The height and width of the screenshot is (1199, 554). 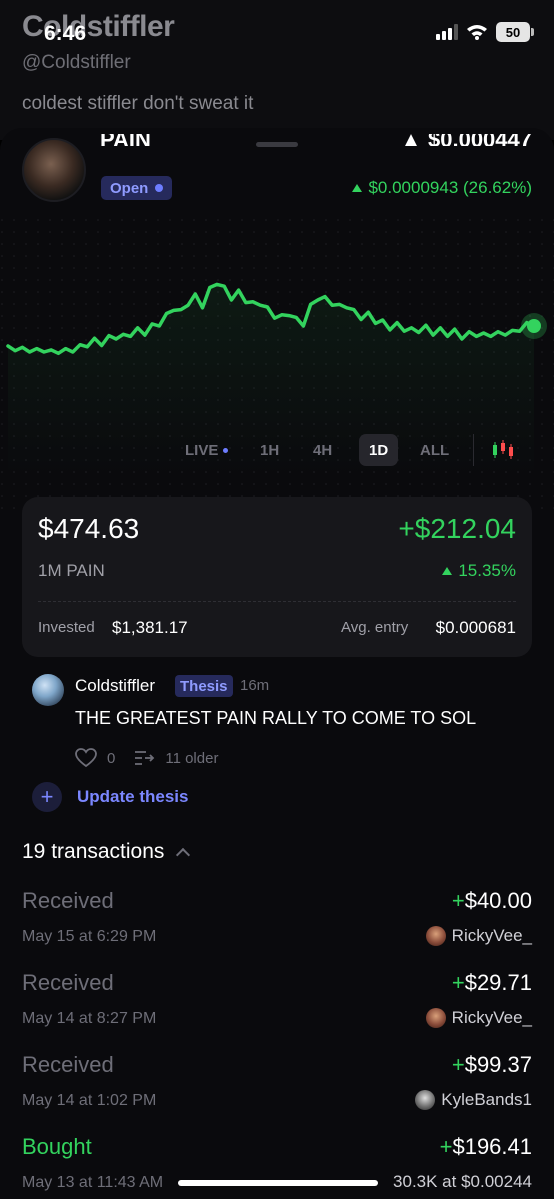 What do you see at coordinates (450, 187) in the screenshot?
I see `price-change-value: $0.0000943 (26.62%)` at bounding box center [450, 187].